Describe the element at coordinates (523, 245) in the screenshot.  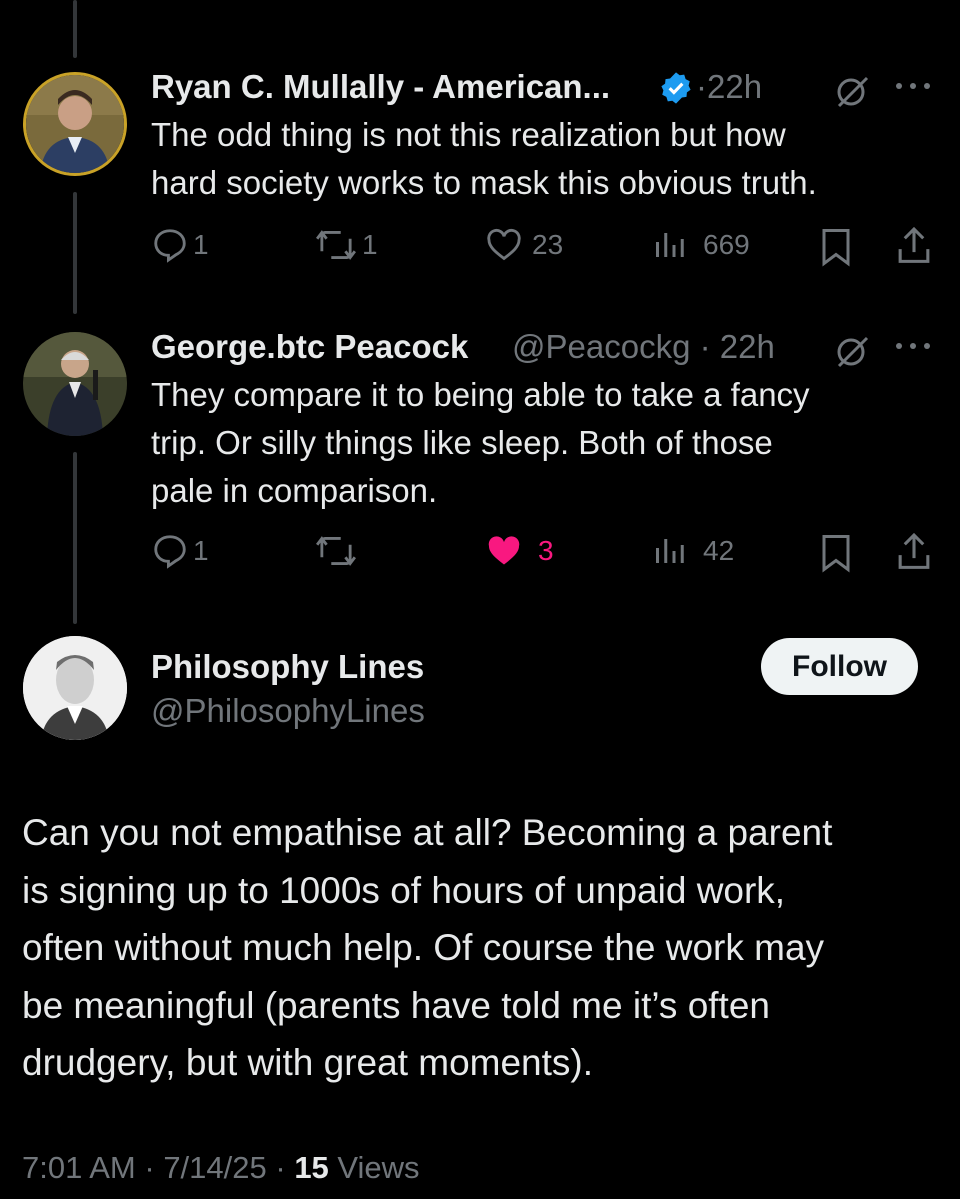
I see `like-button: 23` at that location.